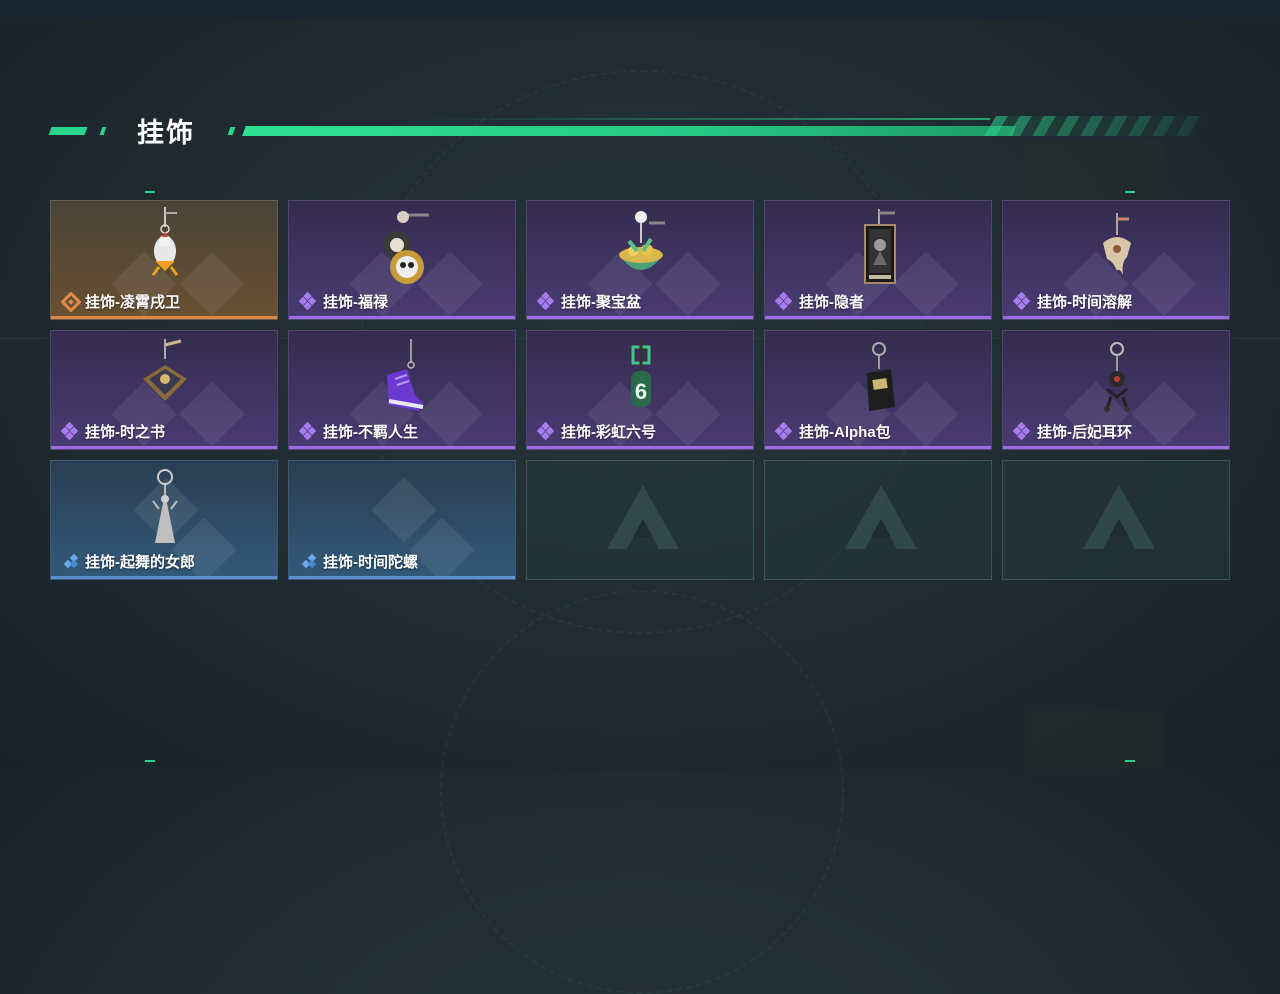 The image size is (1280, 994). What do you see at coordinates (1130, 761) in the screenshot?
I see `corner-marker-br` at bounding box center [1130, 761].